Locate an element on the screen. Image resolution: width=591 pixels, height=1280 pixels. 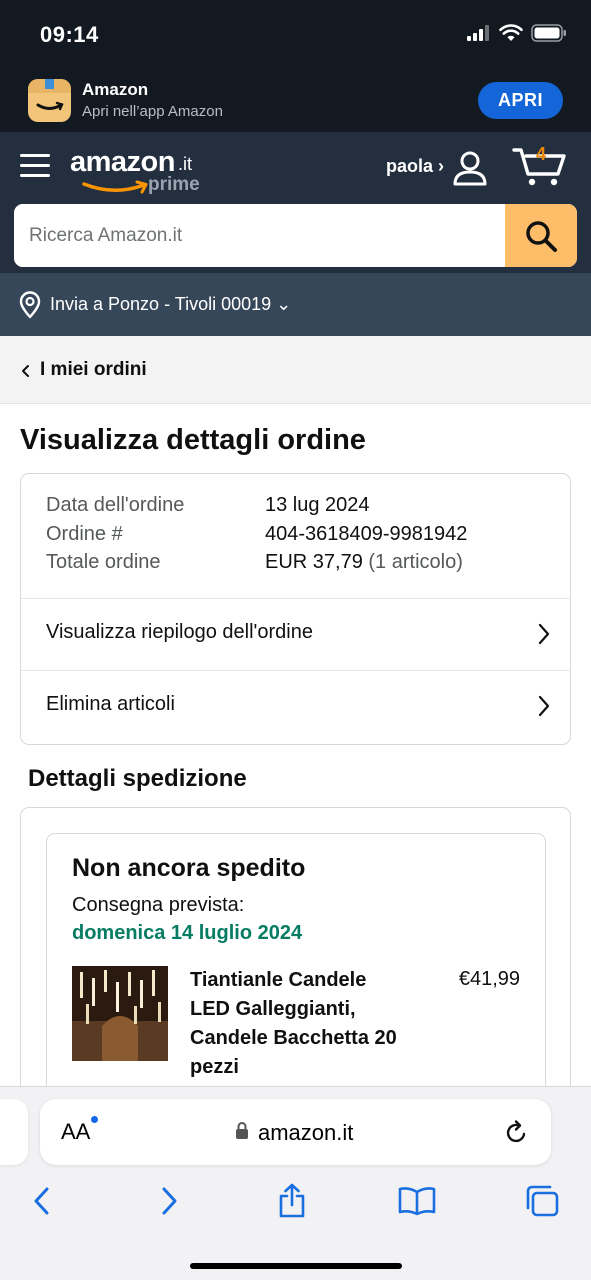
order-date-label: Data dell'ordine is located at coordinates (115, 505).